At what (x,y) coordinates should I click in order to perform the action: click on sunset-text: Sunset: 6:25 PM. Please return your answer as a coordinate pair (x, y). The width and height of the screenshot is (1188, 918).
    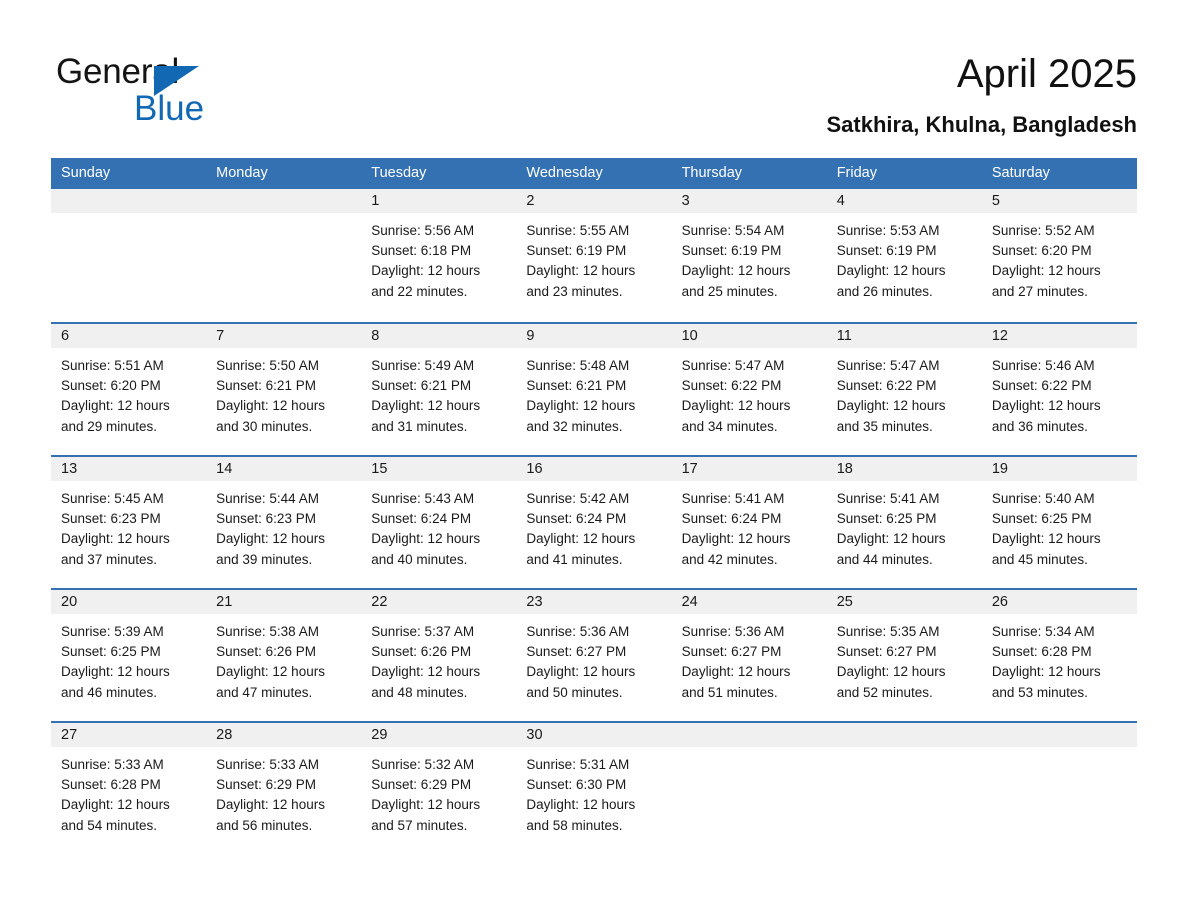
    Looking at the image, I should click on (1041, 519).